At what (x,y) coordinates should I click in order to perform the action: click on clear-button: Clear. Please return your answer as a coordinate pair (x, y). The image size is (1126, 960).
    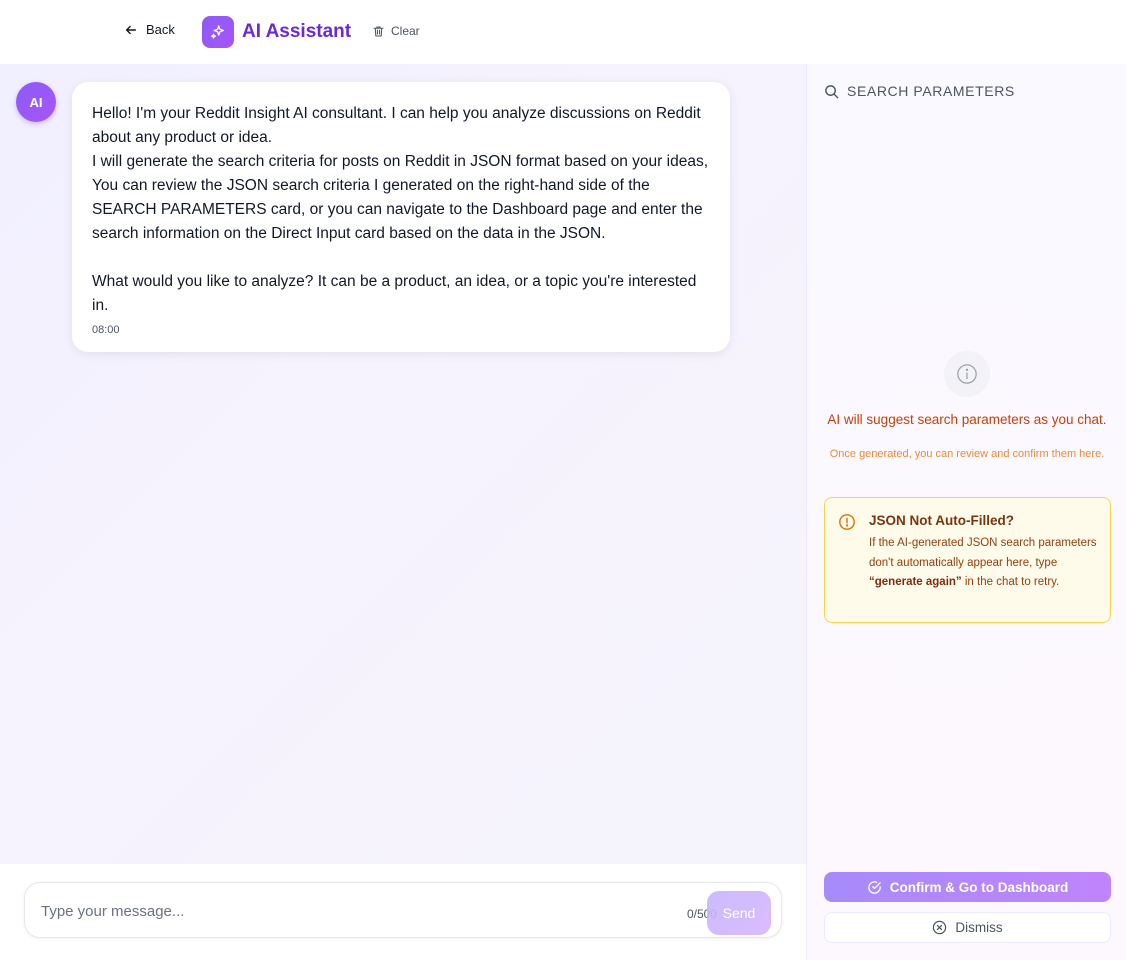
    Looking at the image, I should click on (396, 31).